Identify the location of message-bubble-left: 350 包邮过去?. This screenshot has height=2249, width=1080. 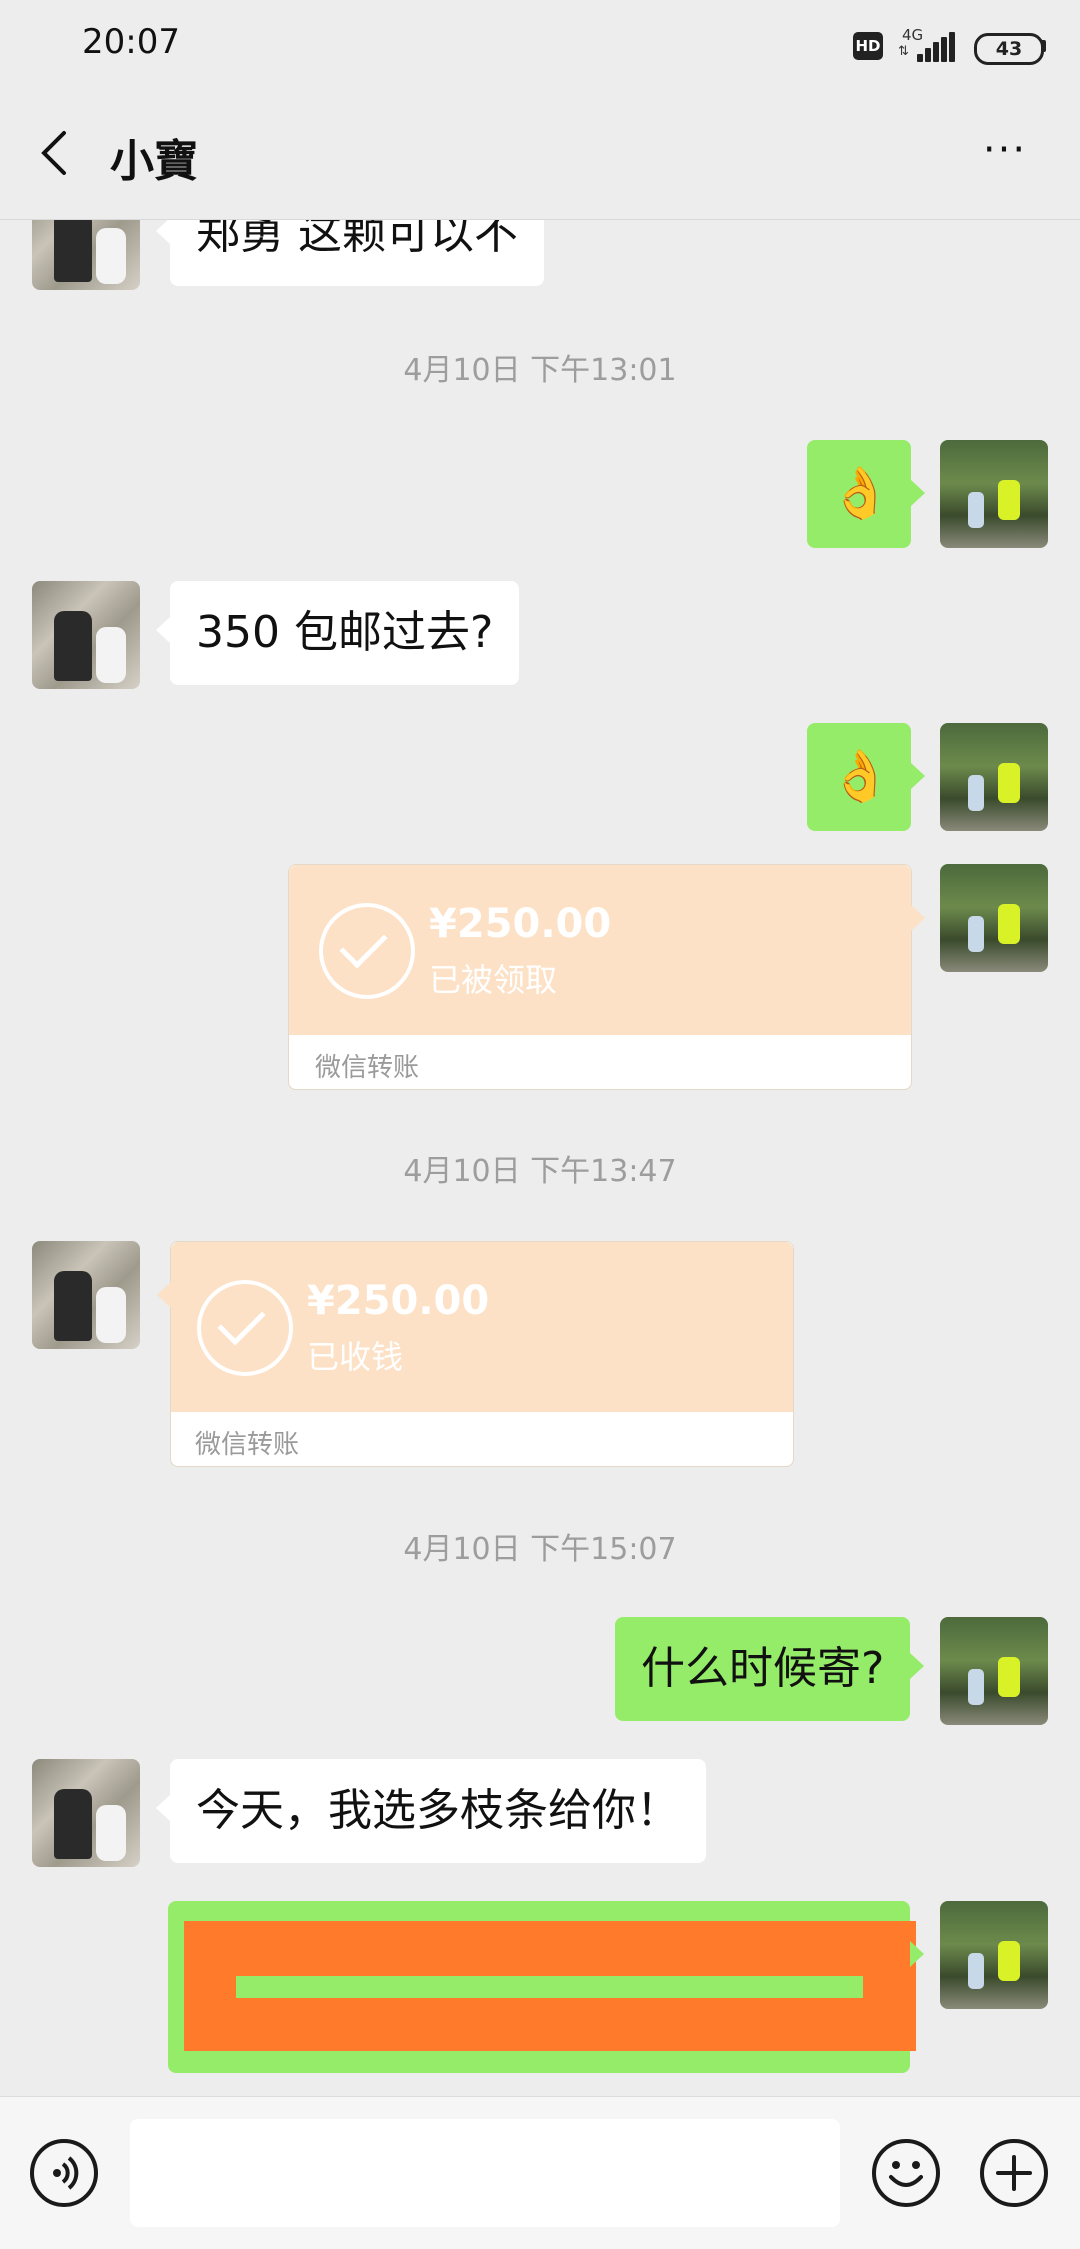
(337, 633).